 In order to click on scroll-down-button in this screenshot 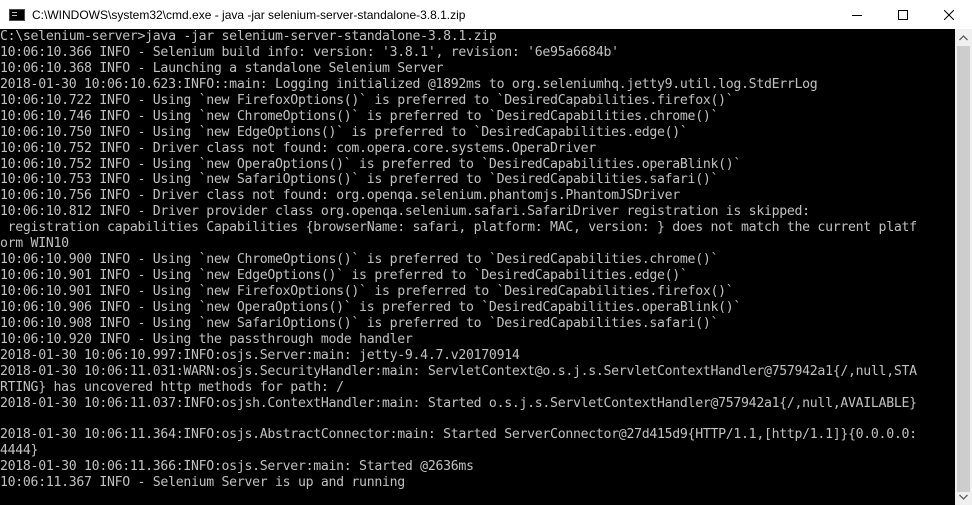, I will do `click(963, 496)`.